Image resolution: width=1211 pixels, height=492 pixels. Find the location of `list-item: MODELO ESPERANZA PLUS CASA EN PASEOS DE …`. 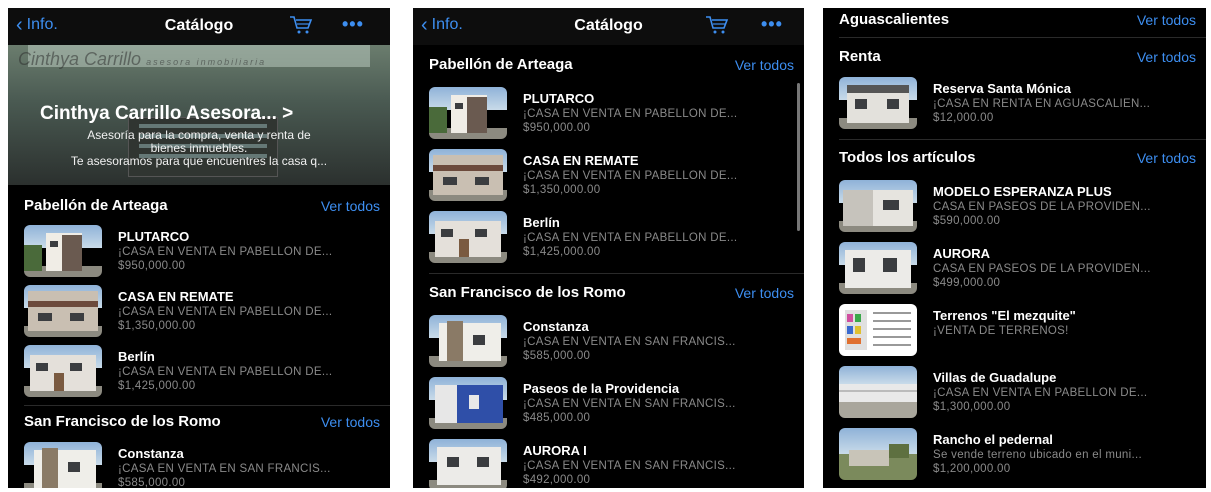

list-item: MODELO ESPERANZA PLUS CASA EN PASEOS DE … is located at coordinates (1014, 211).